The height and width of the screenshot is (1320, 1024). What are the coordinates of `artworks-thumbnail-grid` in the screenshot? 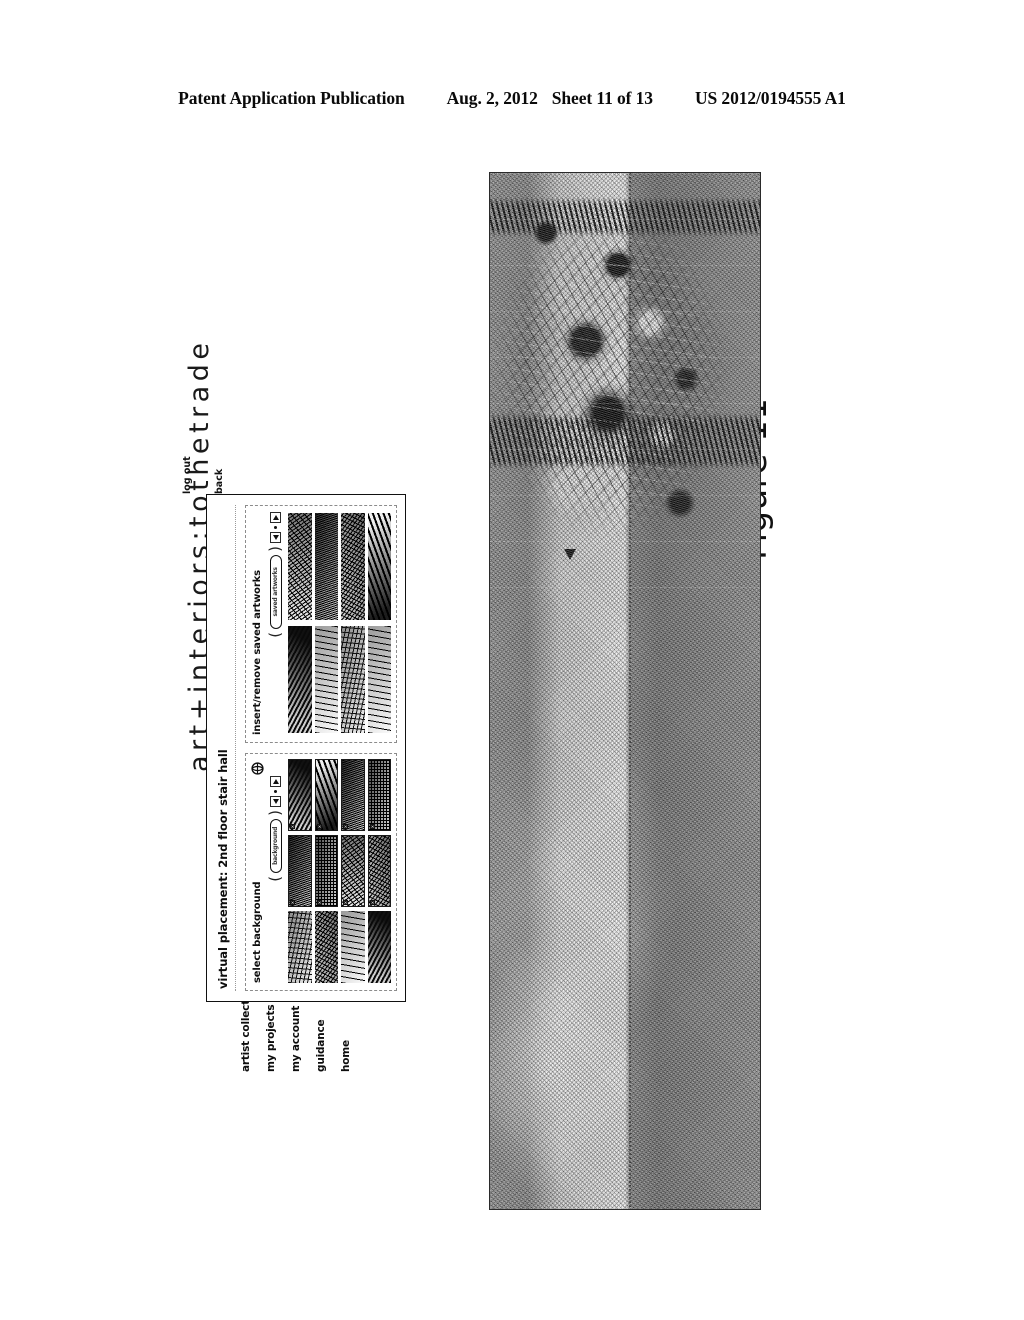 It's located at (339, 623).